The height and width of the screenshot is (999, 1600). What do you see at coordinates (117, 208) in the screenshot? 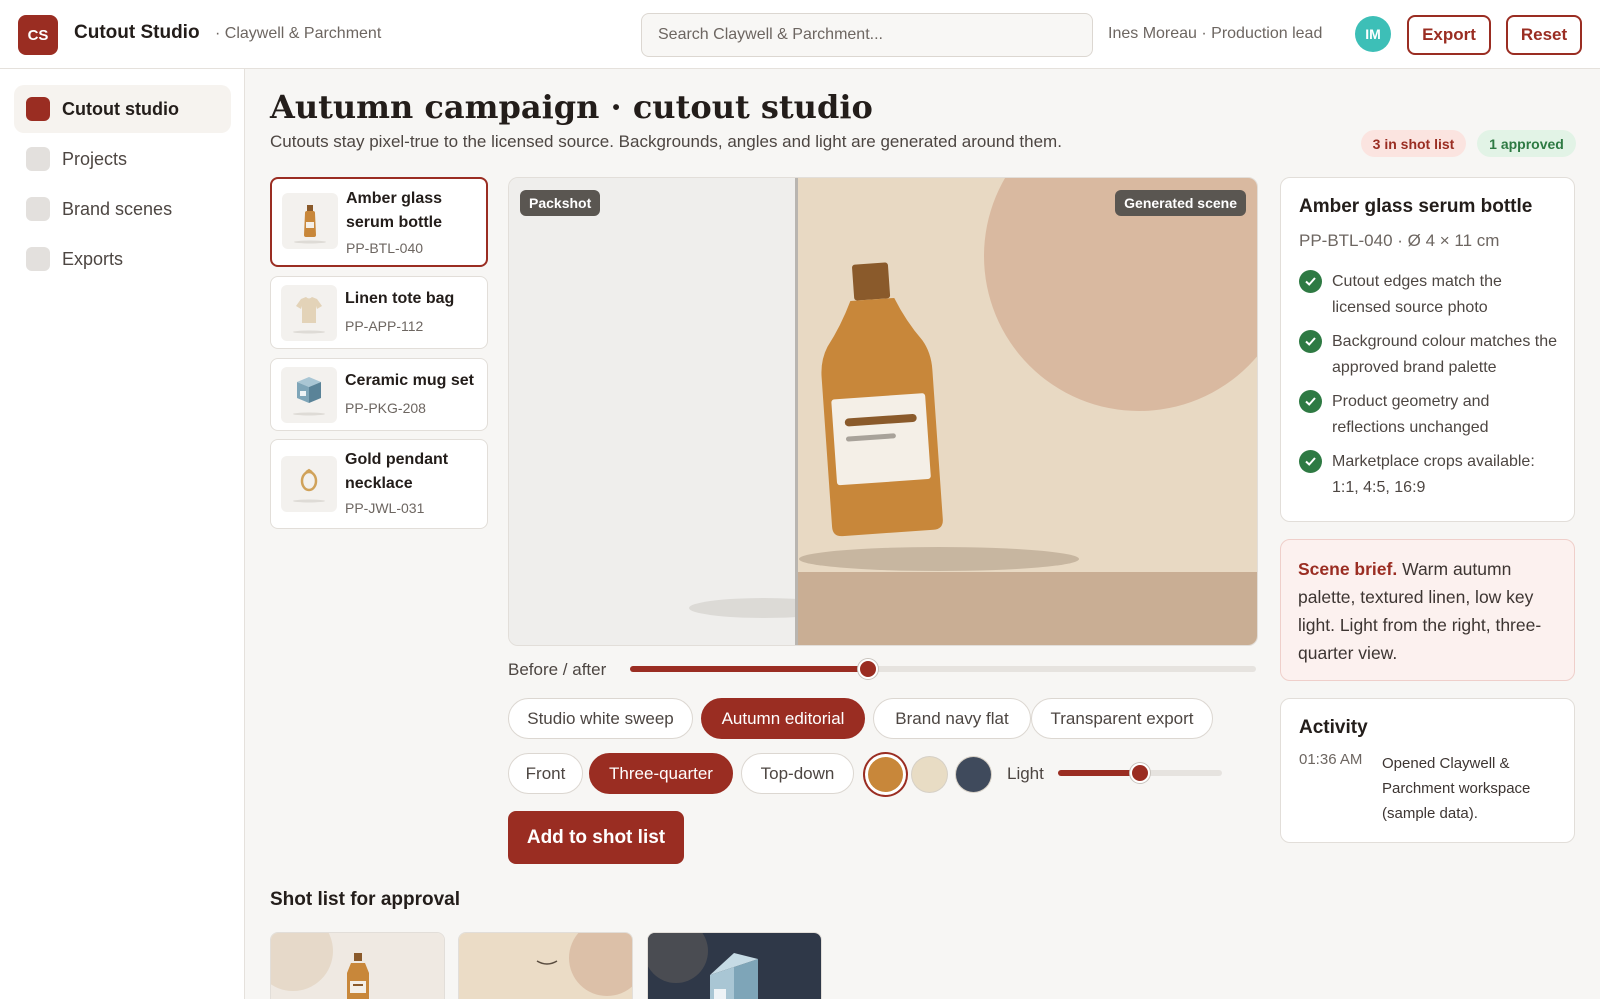
I see `sidebar-item-label: Brand scenes` at bounding box center [117, 208].